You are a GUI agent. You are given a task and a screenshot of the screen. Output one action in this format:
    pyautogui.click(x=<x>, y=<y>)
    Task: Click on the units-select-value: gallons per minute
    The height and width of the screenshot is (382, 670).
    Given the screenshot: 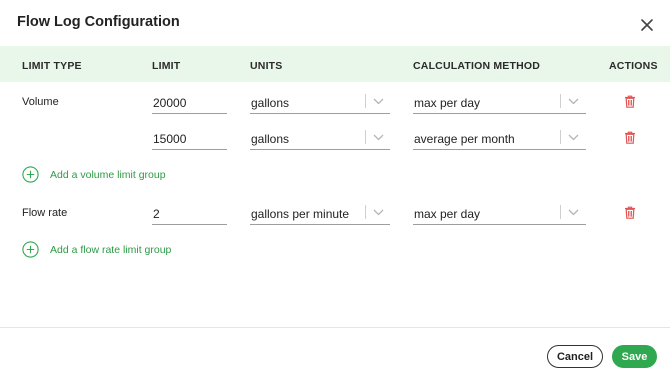 What is the action you would take?
    pyautogui.click(x=300, y=214)
    